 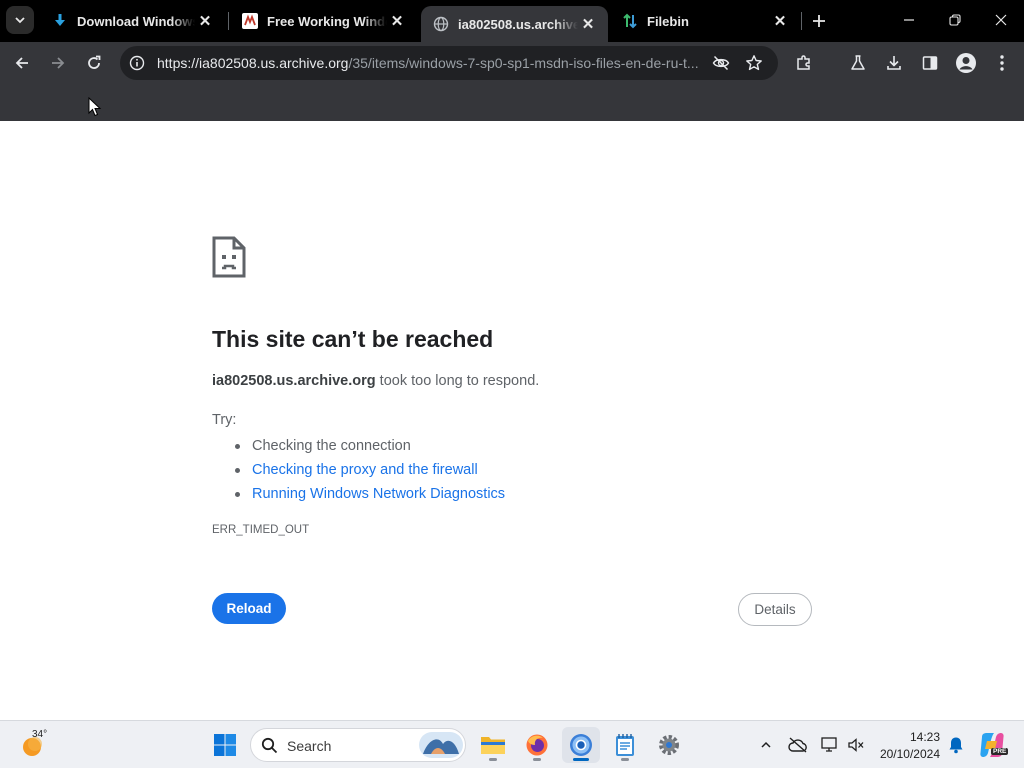 I want to click on suggestion-text: Checking the connection, so click(x=331, y=446).